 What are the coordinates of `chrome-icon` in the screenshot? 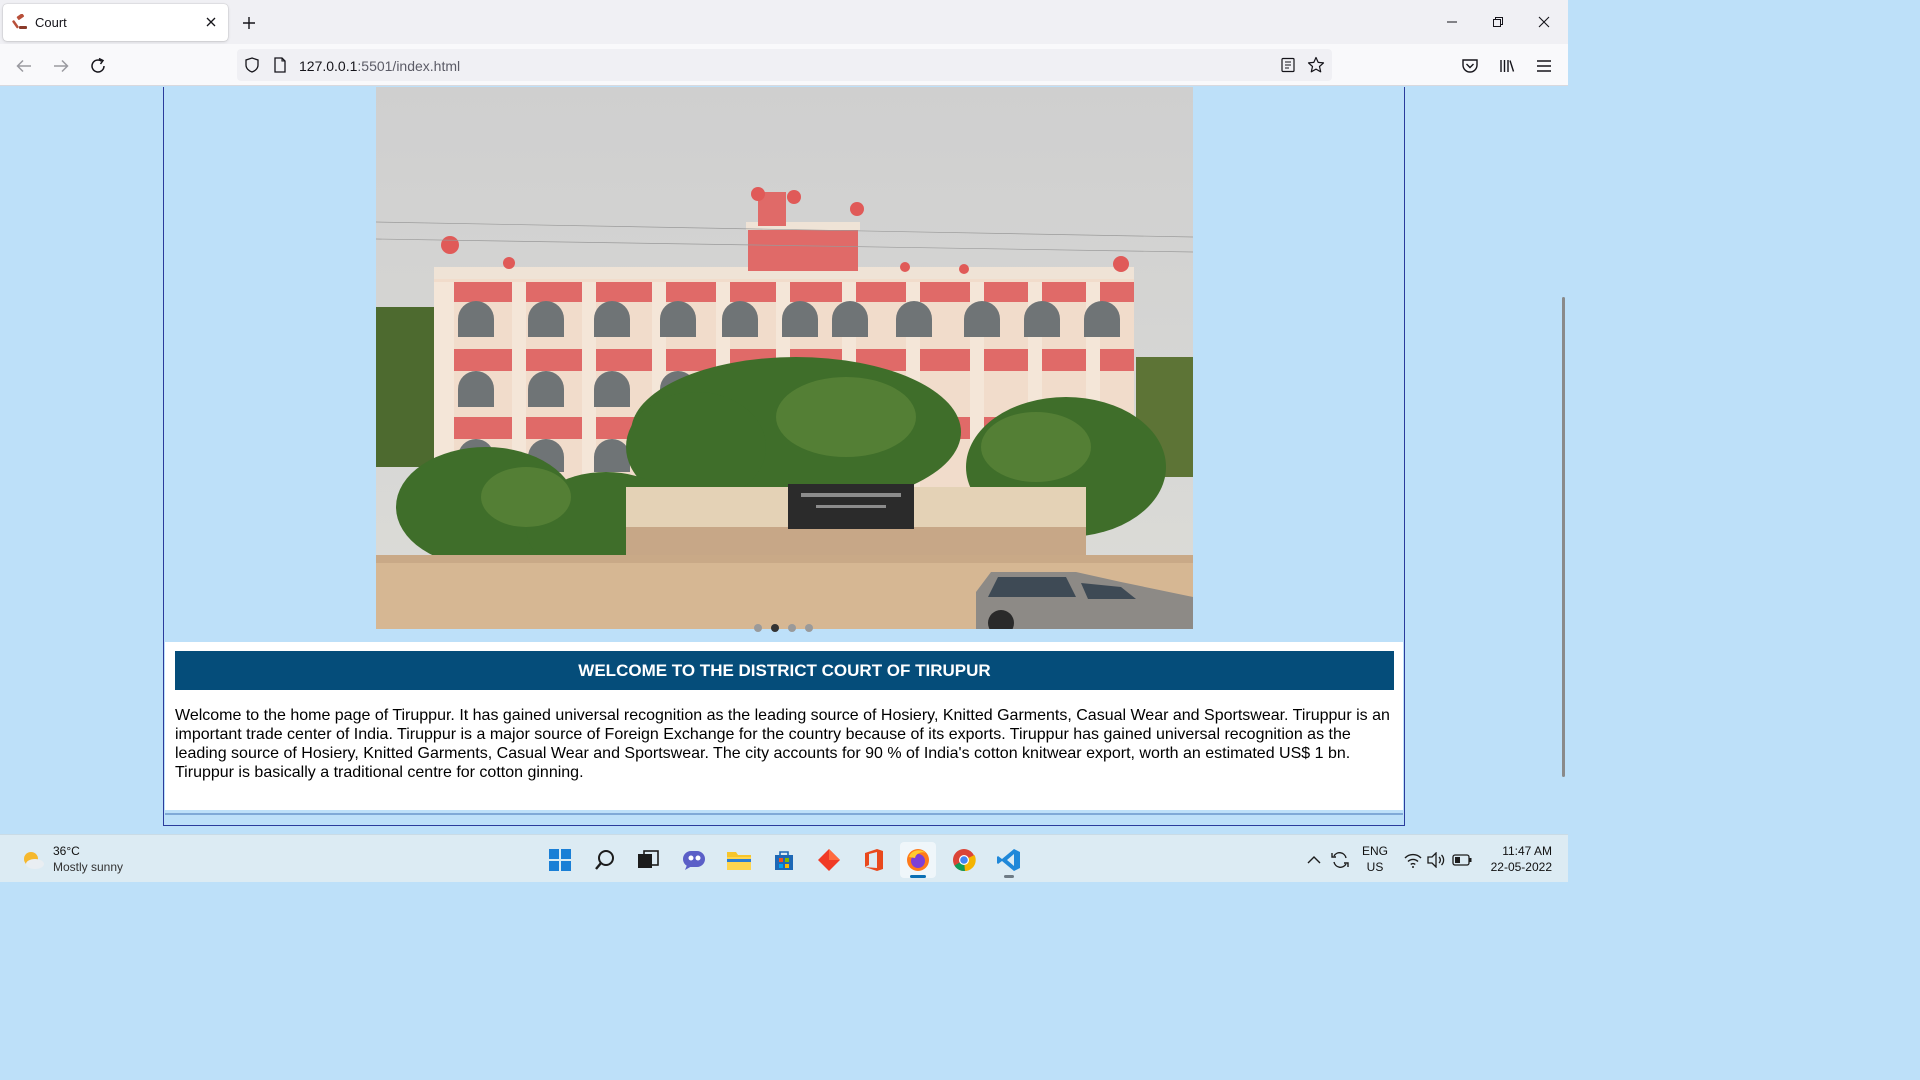 It's located at (964, 860).